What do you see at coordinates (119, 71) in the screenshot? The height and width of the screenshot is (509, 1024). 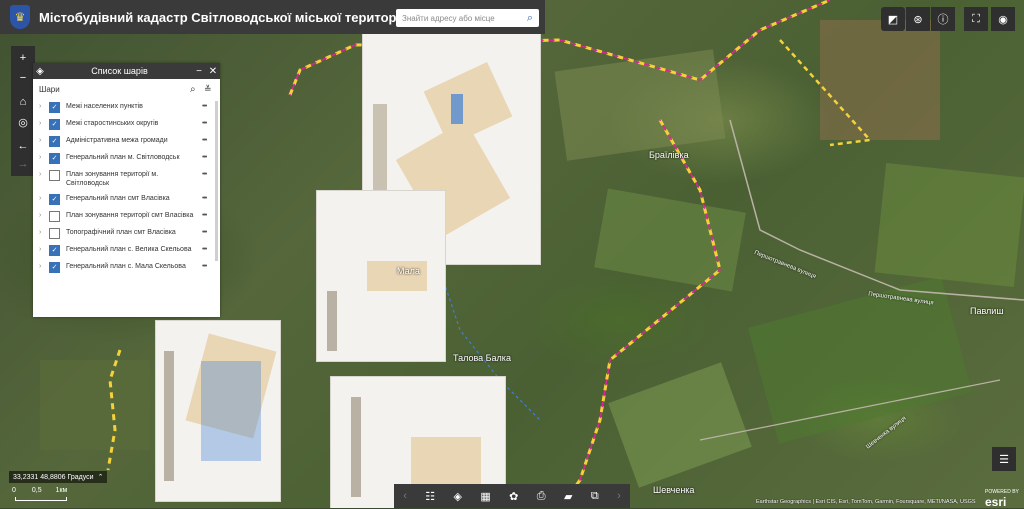 I see `panel-title: Список шарів` at bounding box center [119, 71].